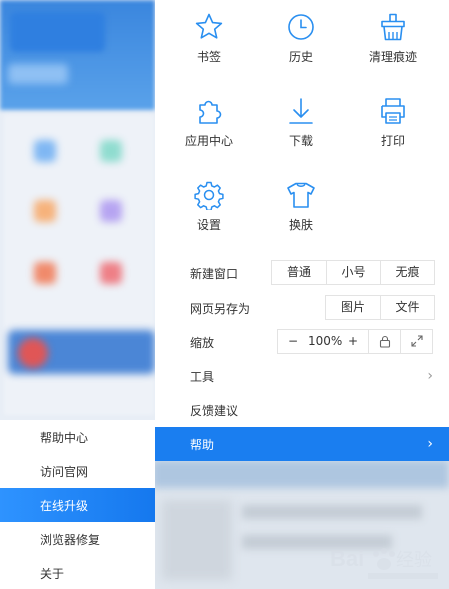 The height and width of the screenshot is (589, 449). I want to click on menu-history-label: 历史, so click(300, 57).